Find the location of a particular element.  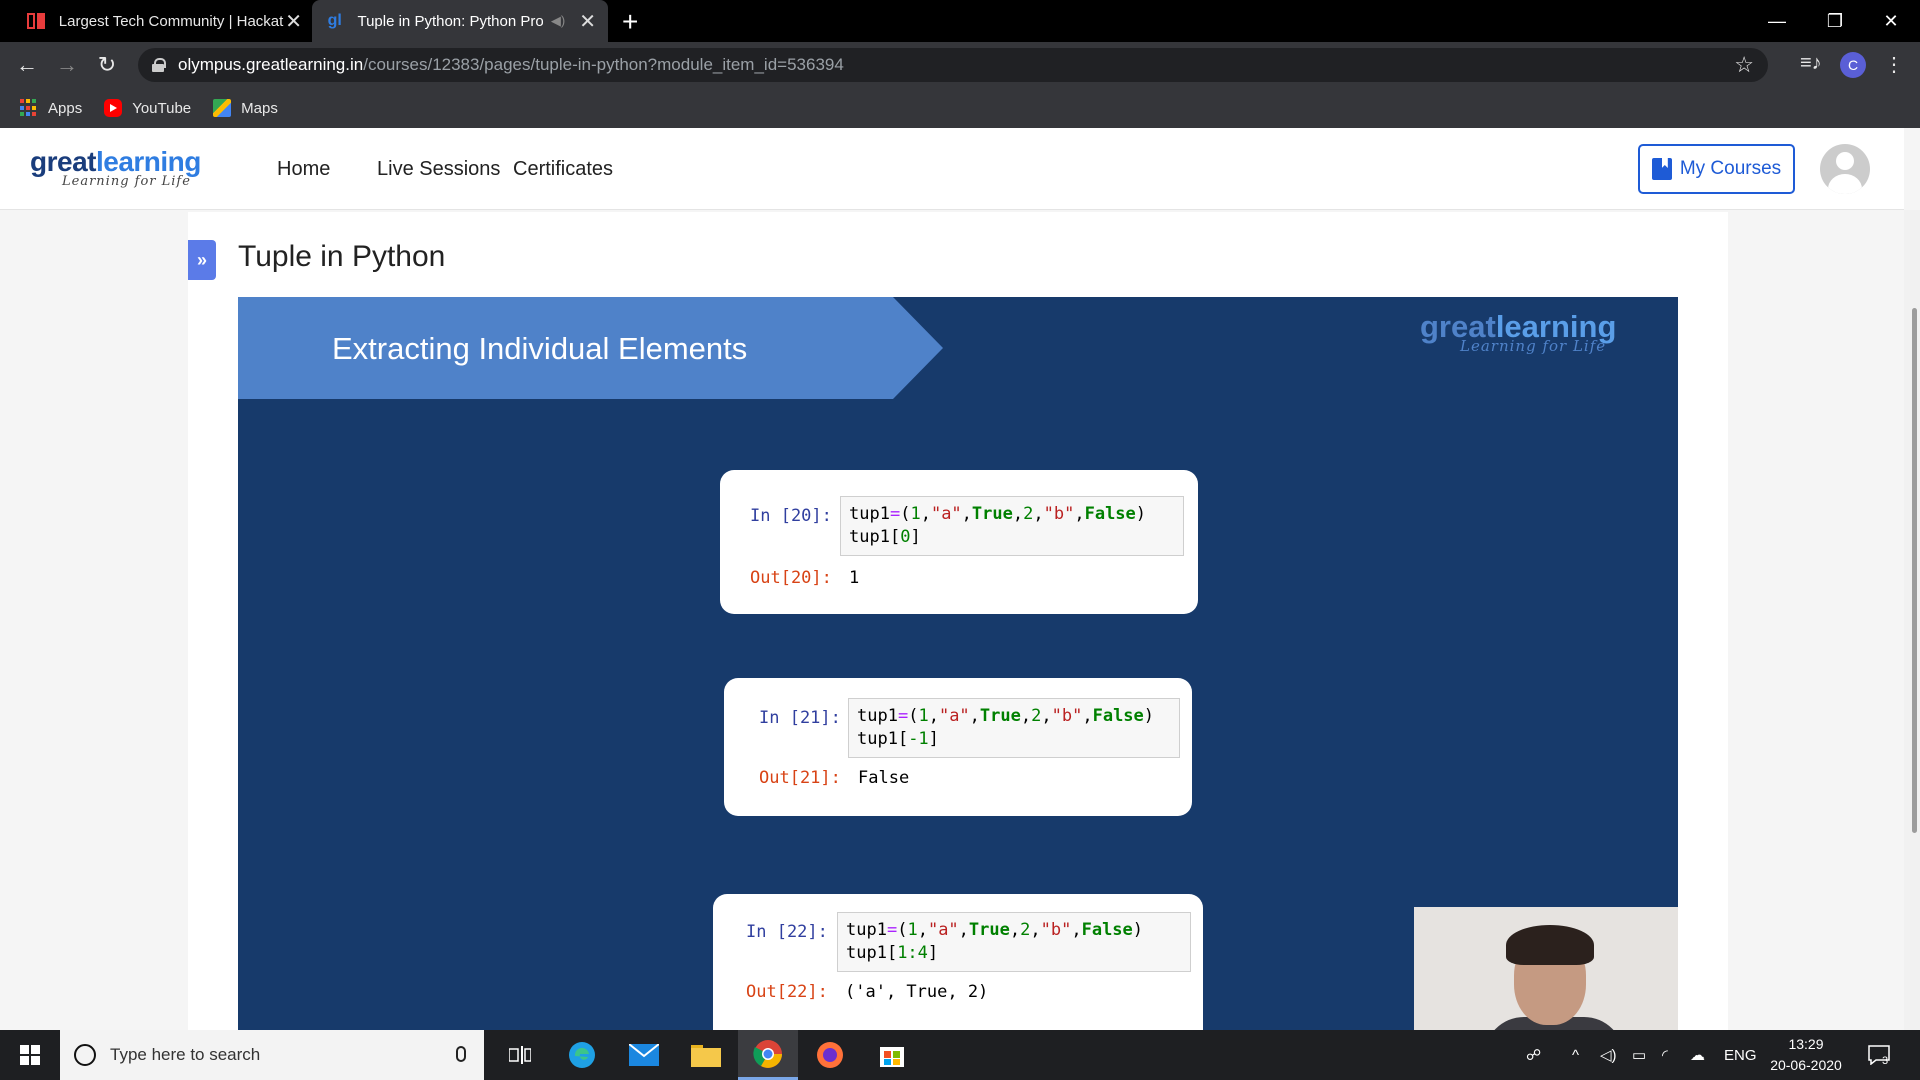

youtube-icon is located at coordinates (113, 108).